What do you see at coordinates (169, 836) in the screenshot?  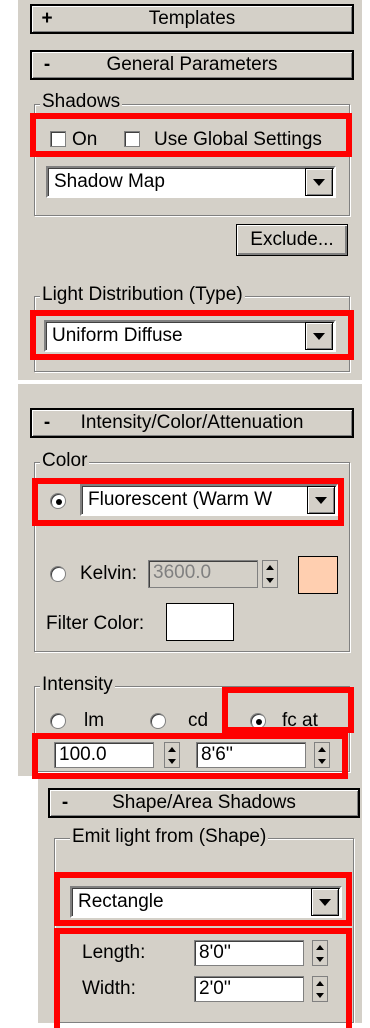 I see `emit-light-group-label: Emit light from (Shape)` at bounding box center [169, 836].